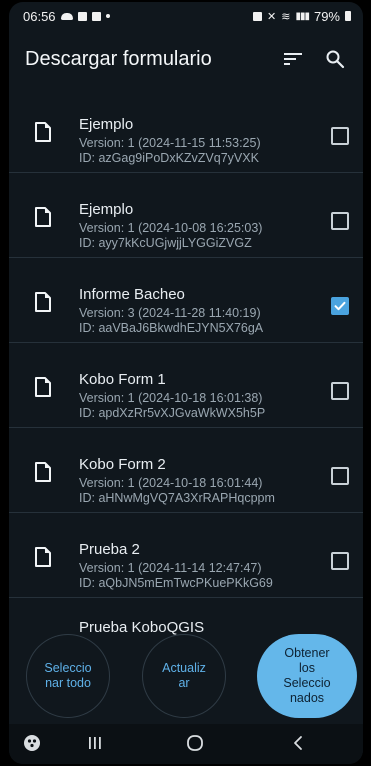 The width and height of the screenshot is (371, 766). Describe the element at coordinates (165, 243) in the screenshot. I see `form-id: ID: ayy7kKcUGjwjjLYGGiZVGZ` at that location.